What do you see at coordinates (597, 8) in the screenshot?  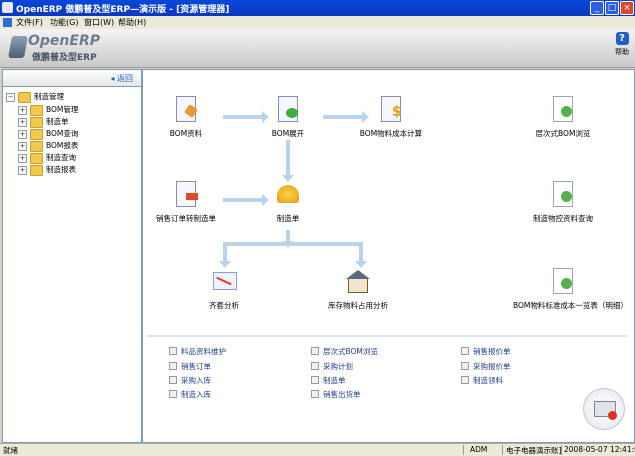 I see `minimize-button: _` at bounding box center [597, 8].